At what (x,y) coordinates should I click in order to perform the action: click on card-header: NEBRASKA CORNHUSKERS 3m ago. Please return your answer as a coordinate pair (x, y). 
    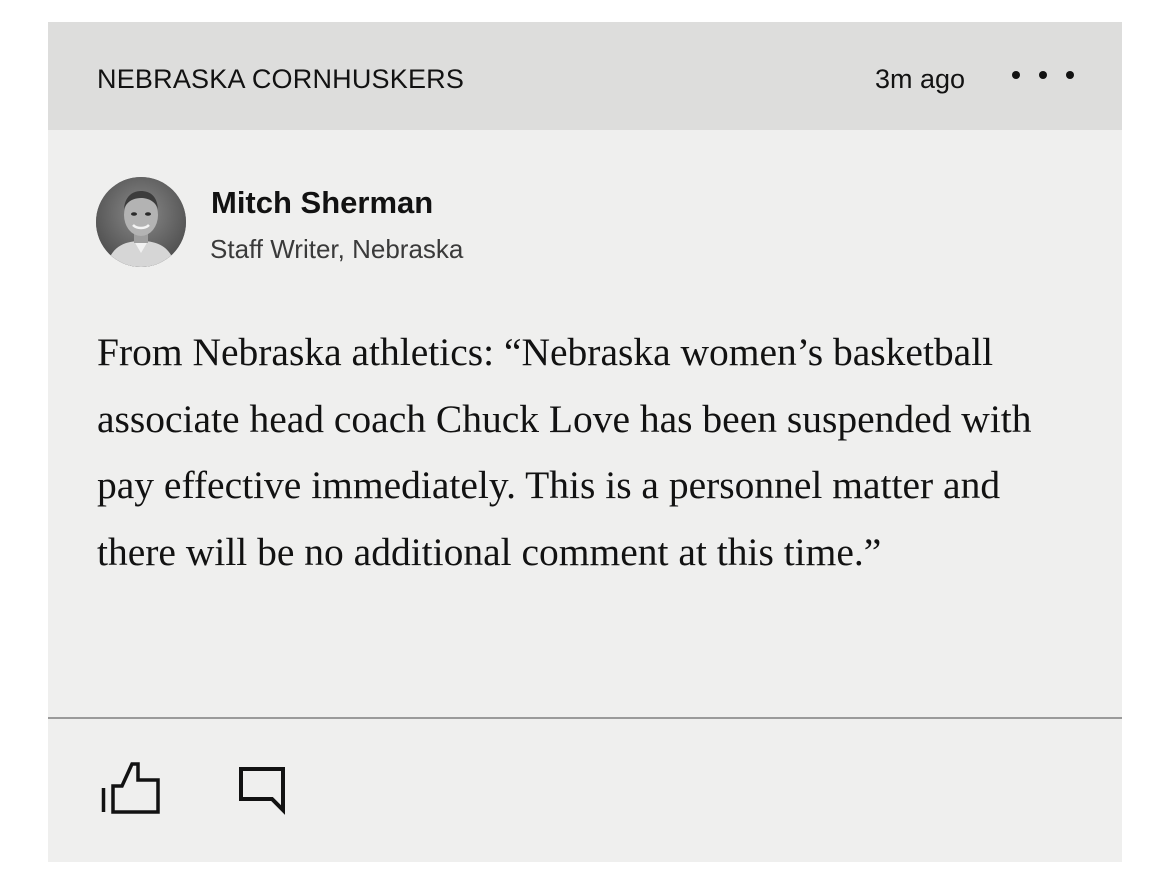
    Looking at the image, I should click on (585, 76).